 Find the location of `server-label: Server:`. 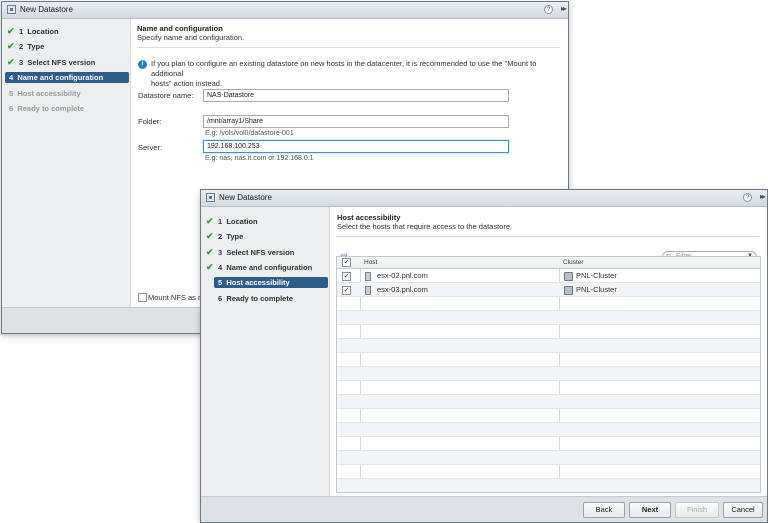

server-label: Server: is located at coordinates (150, 147).